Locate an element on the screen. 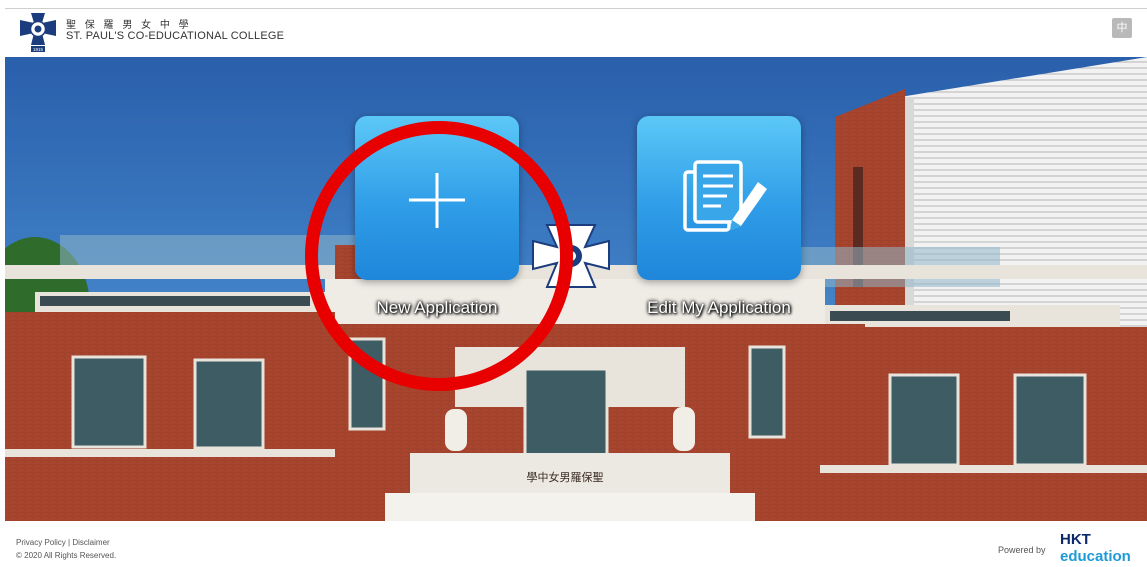 This screenshot has height=567, width=1147. edit-application-button is located at coordinates (719, 198).